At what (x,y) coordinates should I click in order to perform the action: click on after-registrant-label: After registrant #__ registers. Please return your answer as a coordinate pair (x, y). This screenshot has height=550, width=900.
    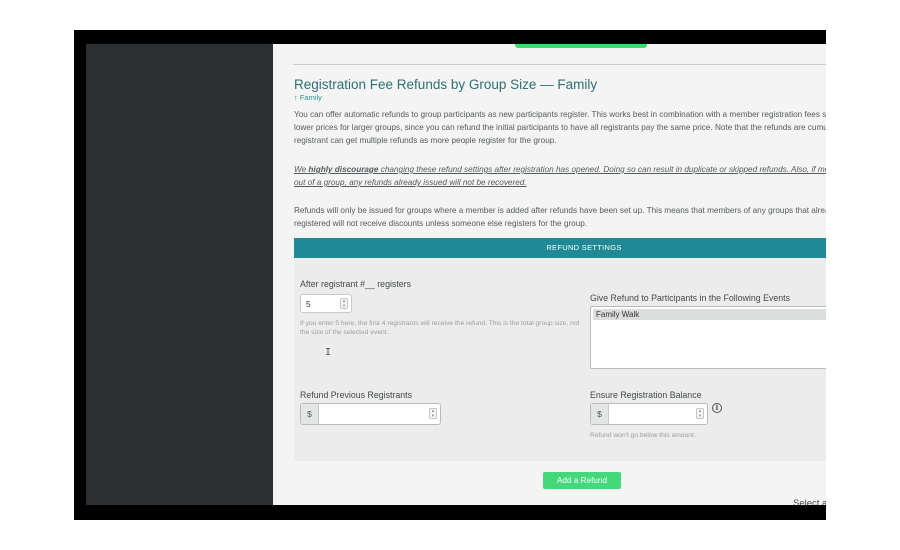
    Looking at the image, I should click on (355, 284).